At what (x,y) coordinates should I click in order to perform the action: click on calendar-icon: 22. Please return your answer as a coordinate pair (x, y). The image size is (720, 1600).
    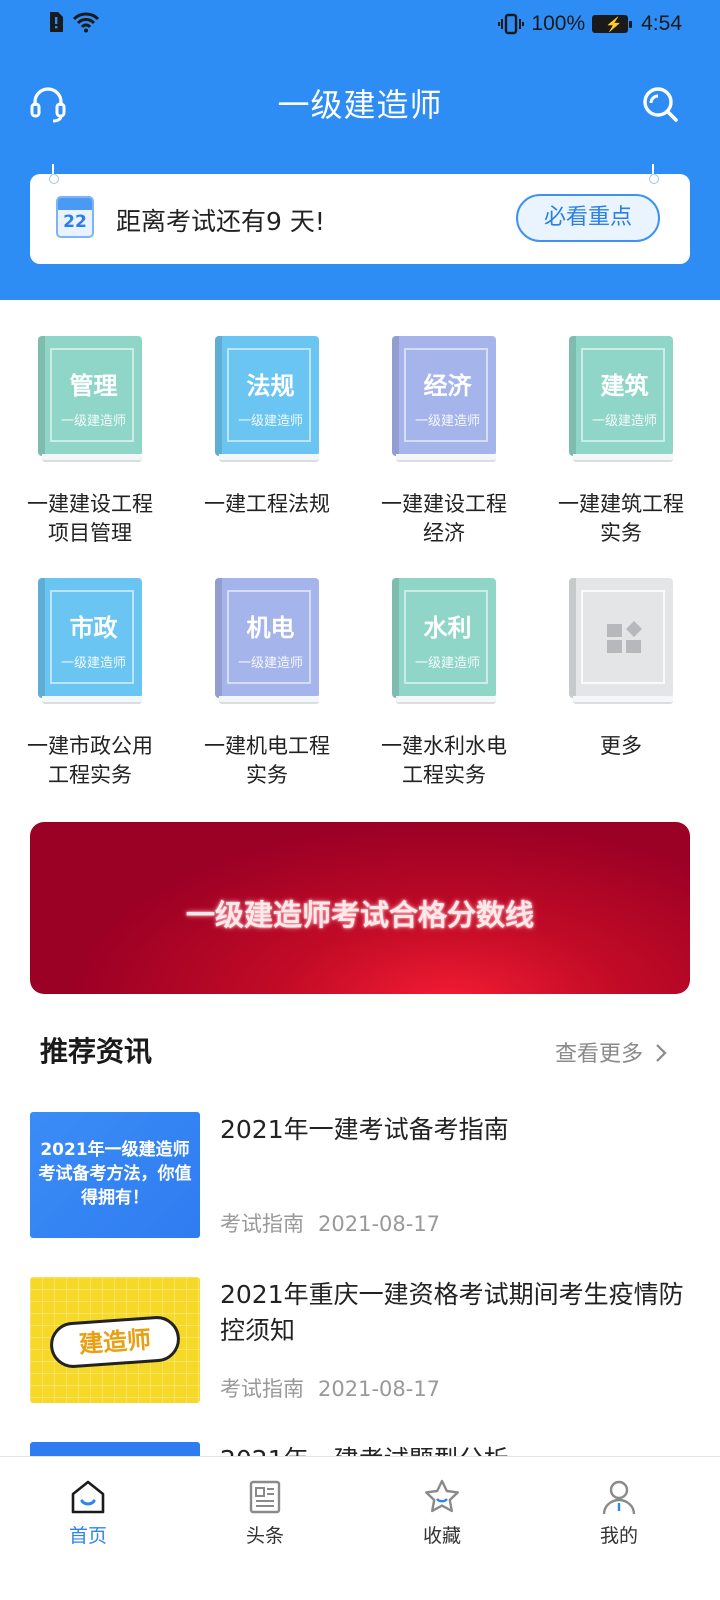
    Looking at the image, I should click on (75, 217).